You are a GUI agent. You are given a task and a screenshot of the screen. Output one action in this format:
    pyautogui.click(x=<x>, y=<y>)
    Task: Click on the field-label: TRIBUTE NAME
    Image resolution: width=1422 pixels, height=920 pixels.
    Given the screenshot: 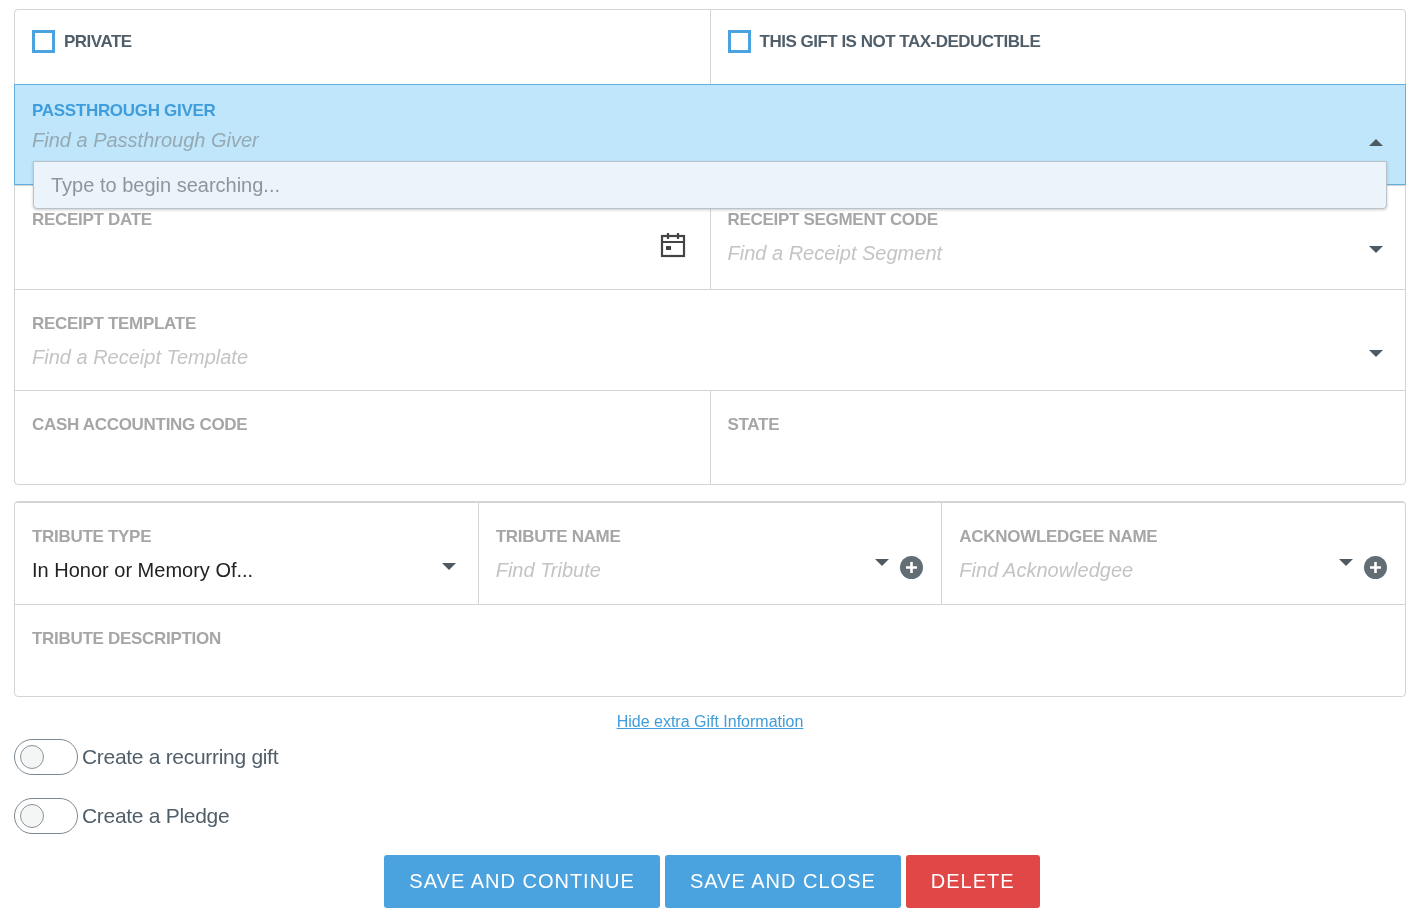 What is the action you would take?
    pyautogui.click(x=558, y=537)
    